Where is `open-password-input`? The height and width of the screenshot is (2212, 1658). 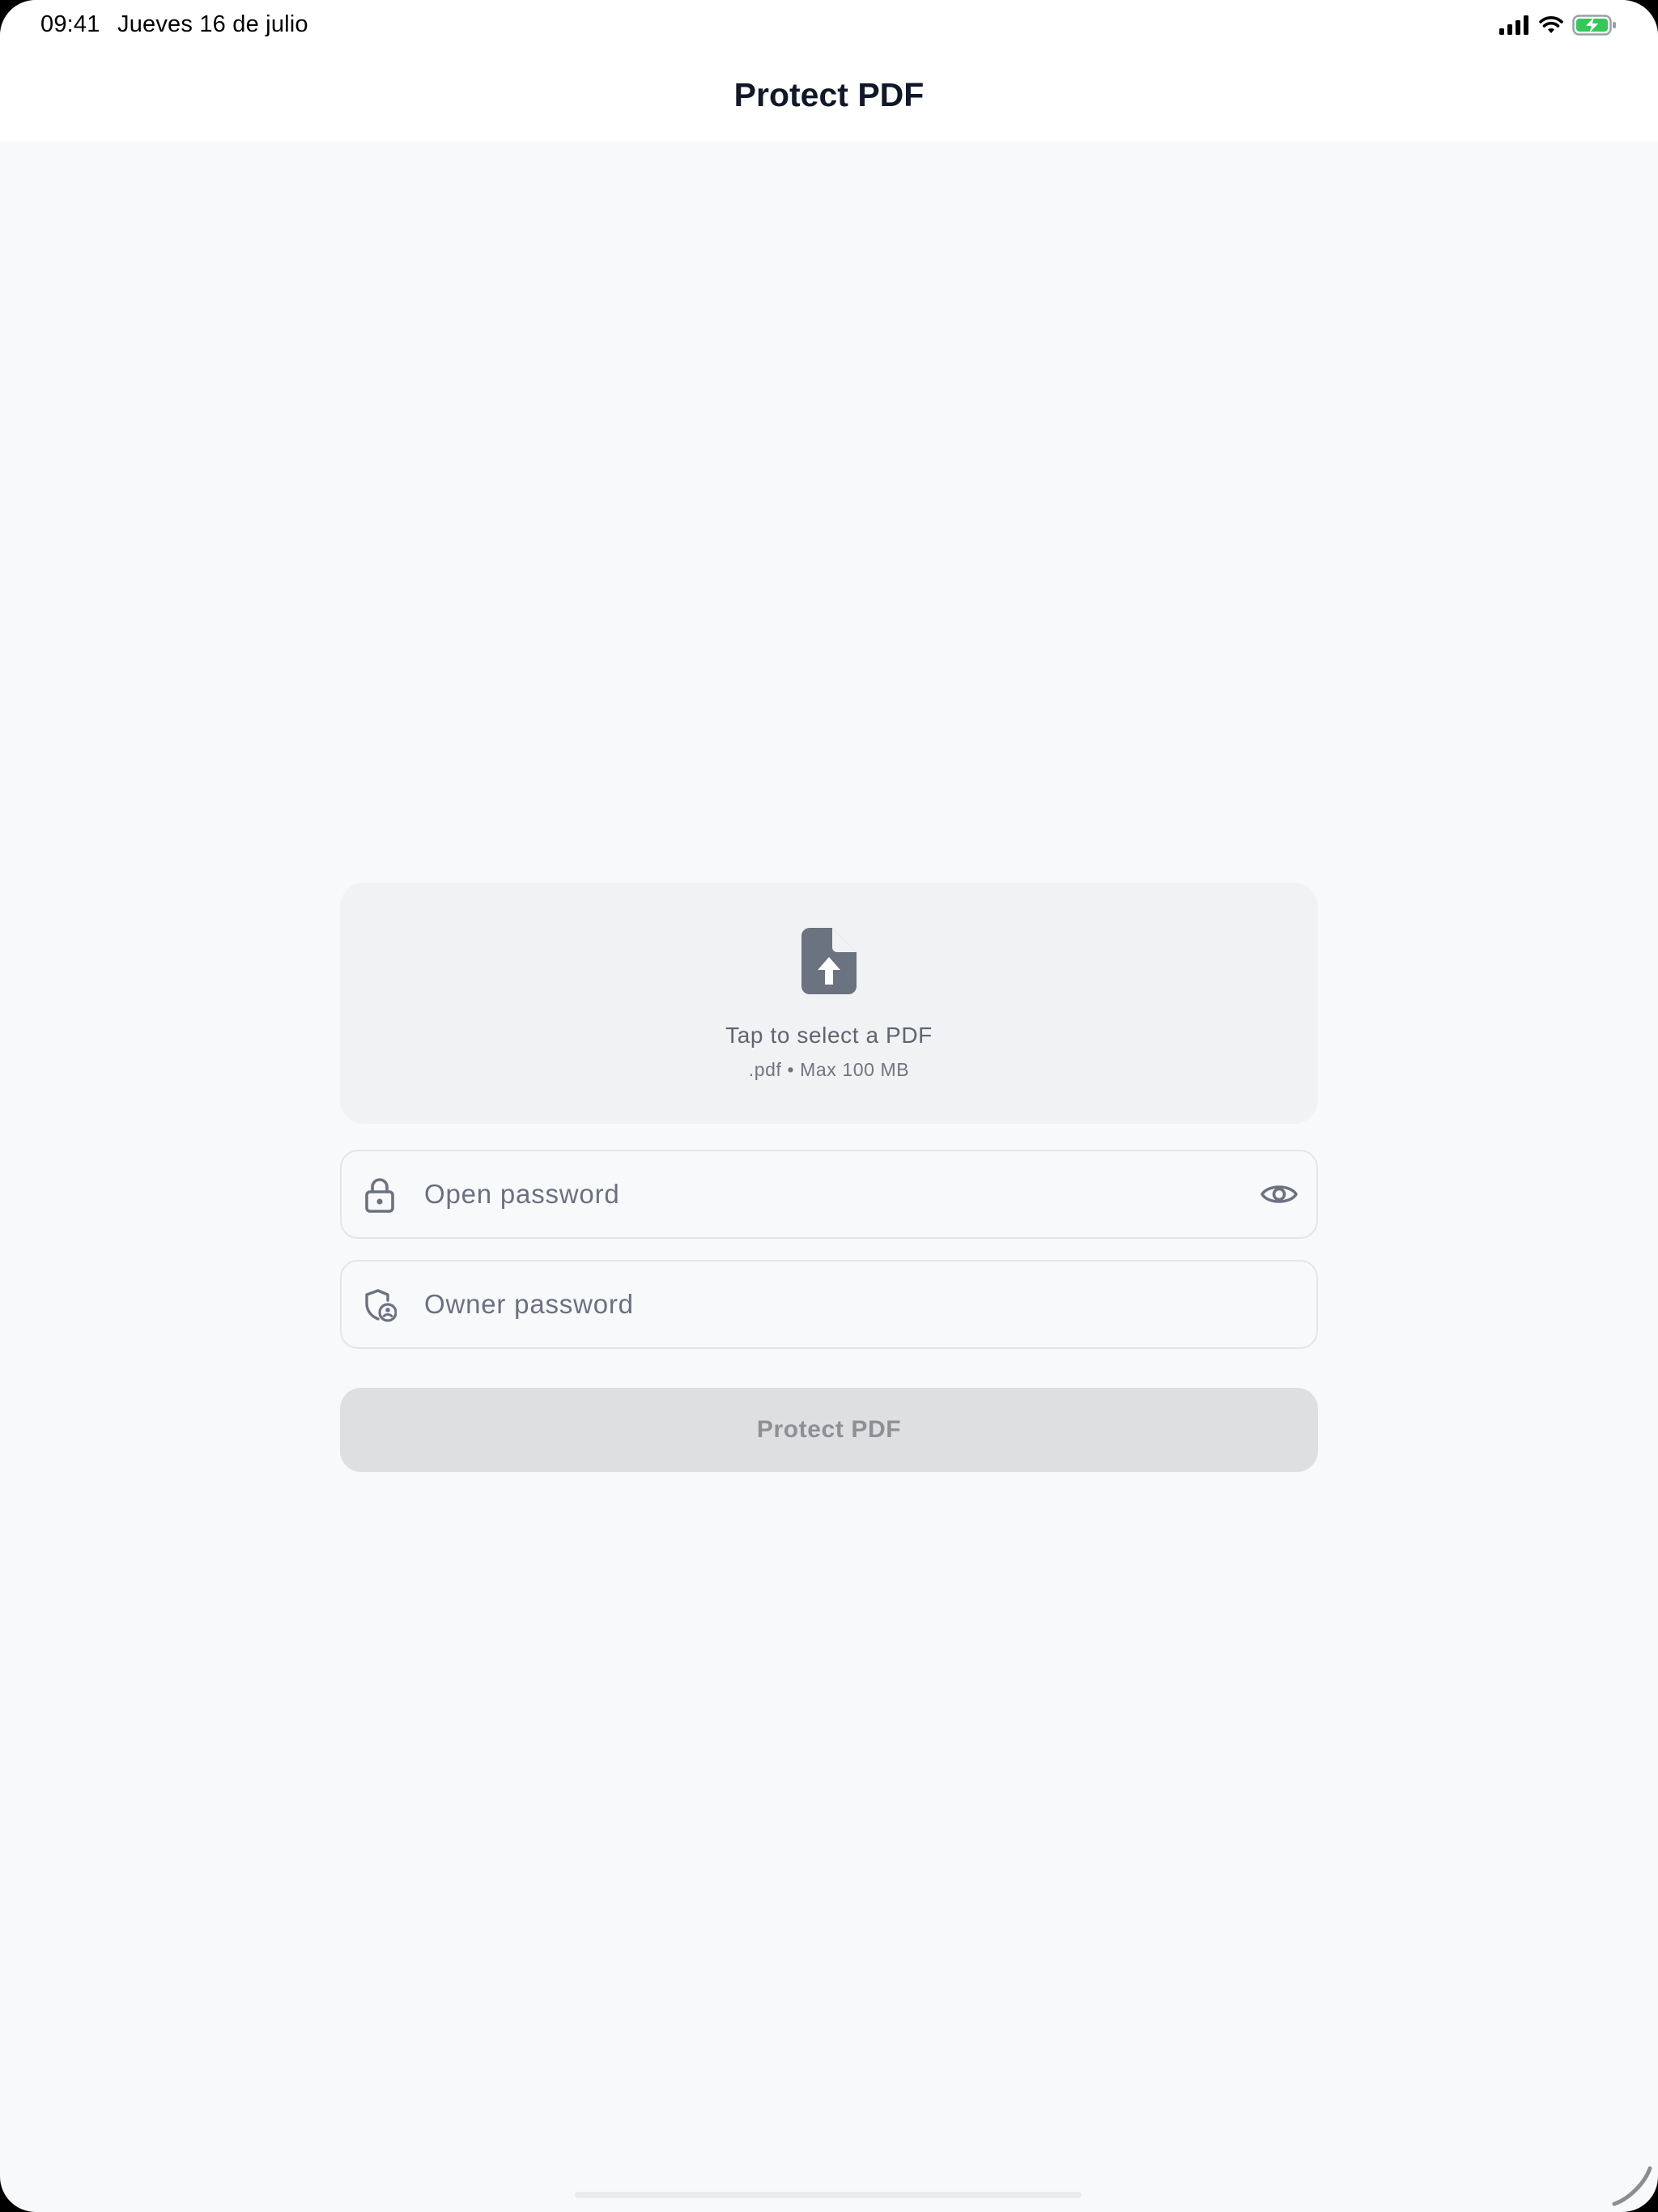 open-password-input is located at coordinates (829, 1194).